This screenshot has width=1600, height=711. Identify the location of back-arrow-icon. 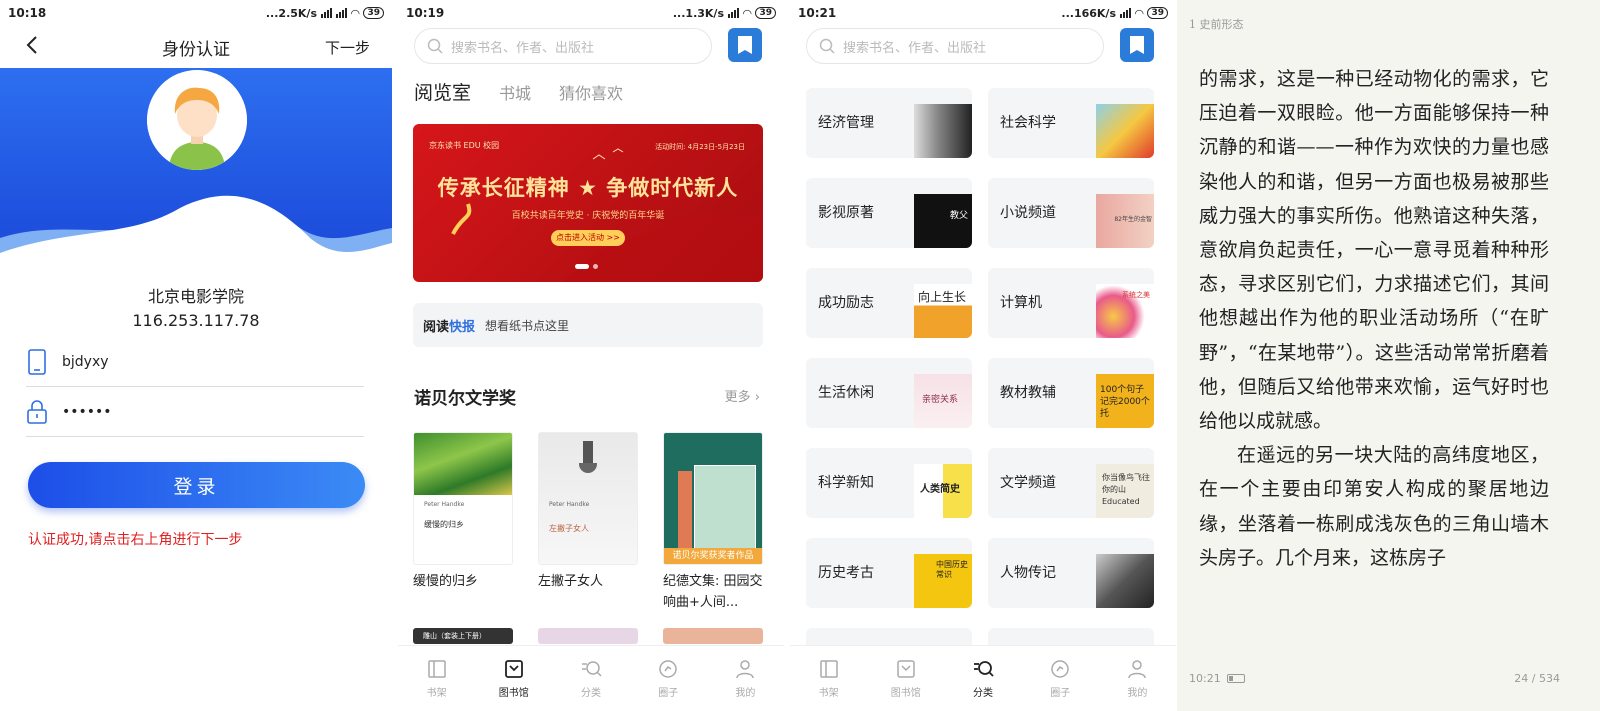
(33, 45).